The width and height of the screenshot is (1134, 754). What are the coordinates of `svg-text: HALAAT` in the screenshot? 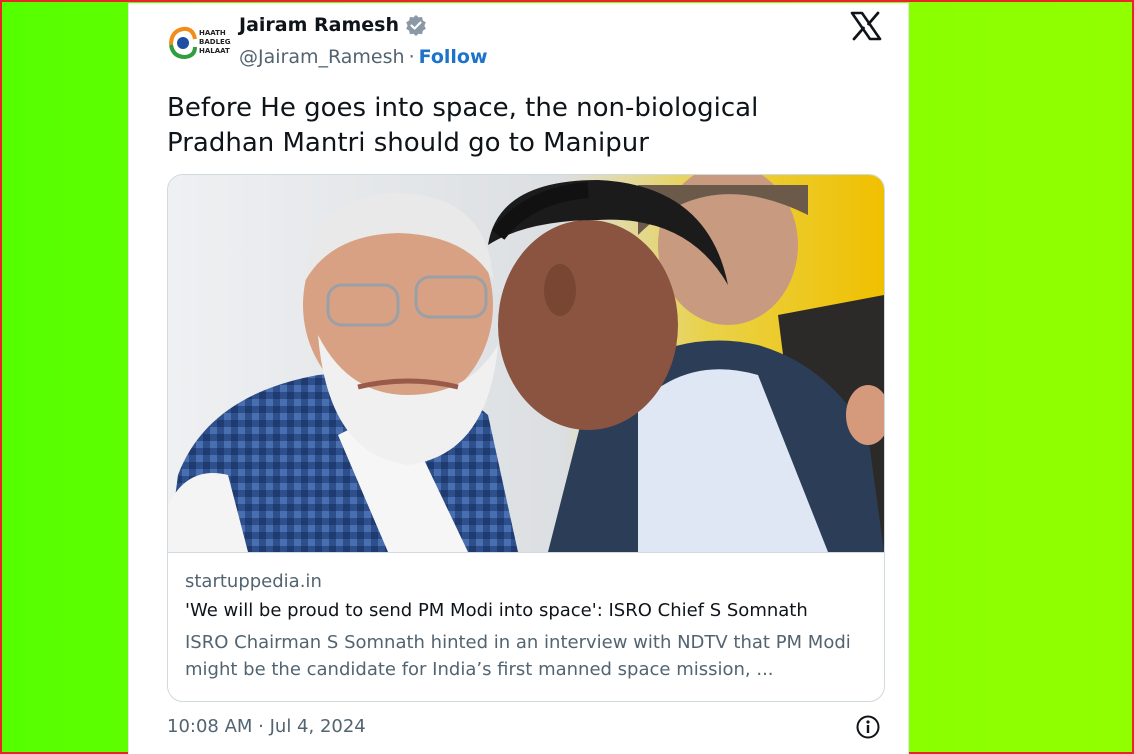 It's located at (214, 51).